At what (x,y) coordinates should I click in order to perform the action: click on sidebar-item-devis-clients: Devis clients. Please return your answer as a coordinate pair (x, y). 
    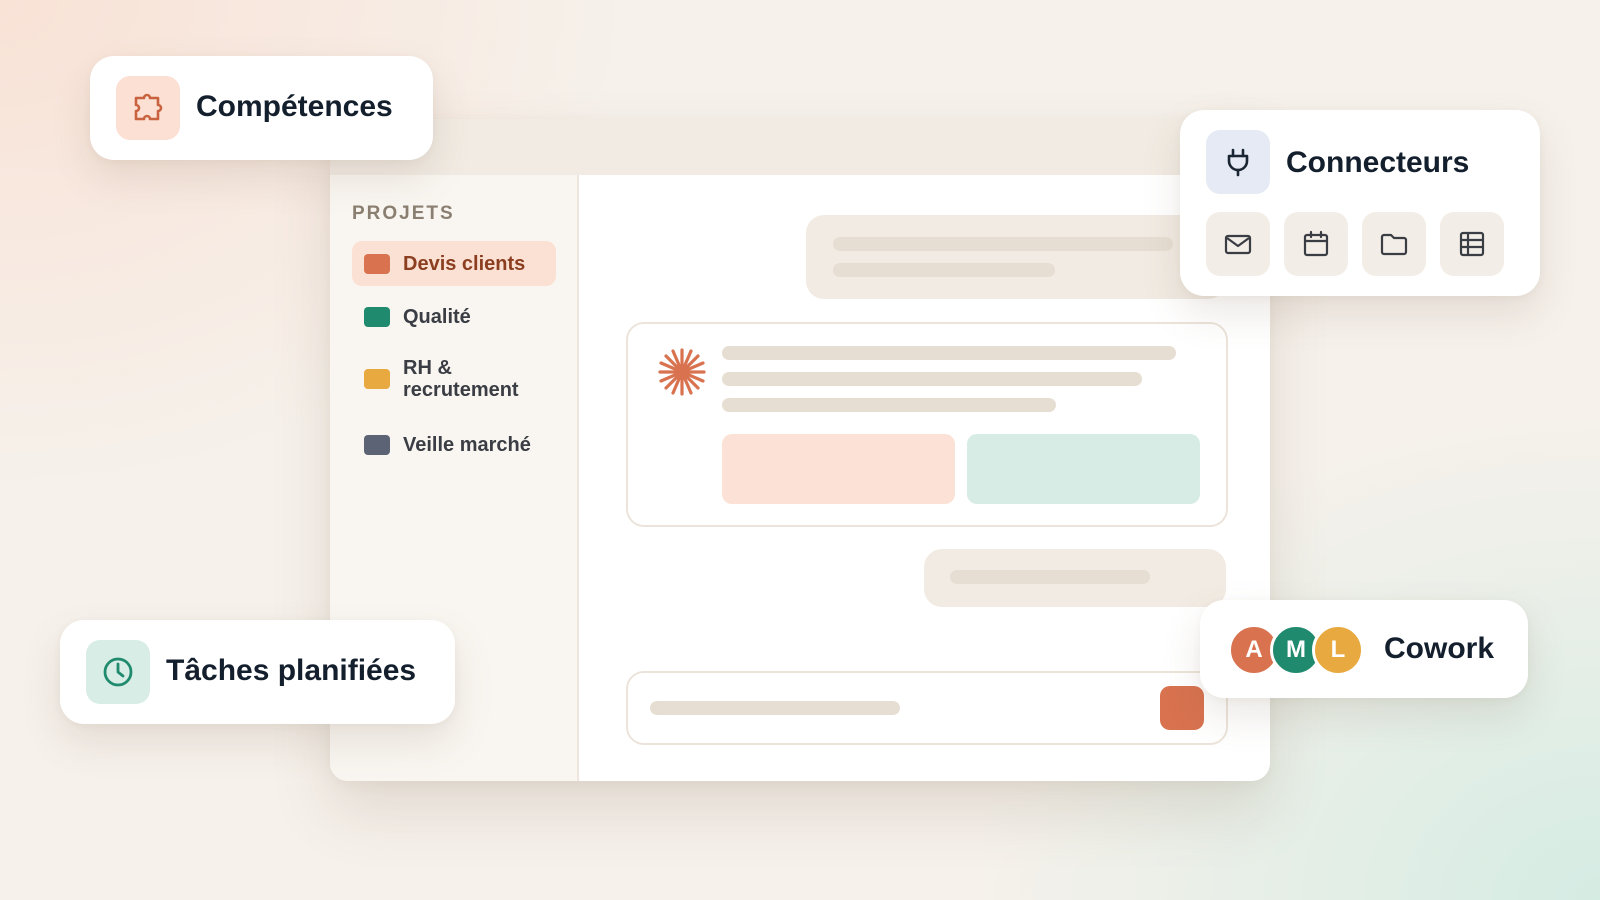
    Looking at the image, I should click on (454, 263).